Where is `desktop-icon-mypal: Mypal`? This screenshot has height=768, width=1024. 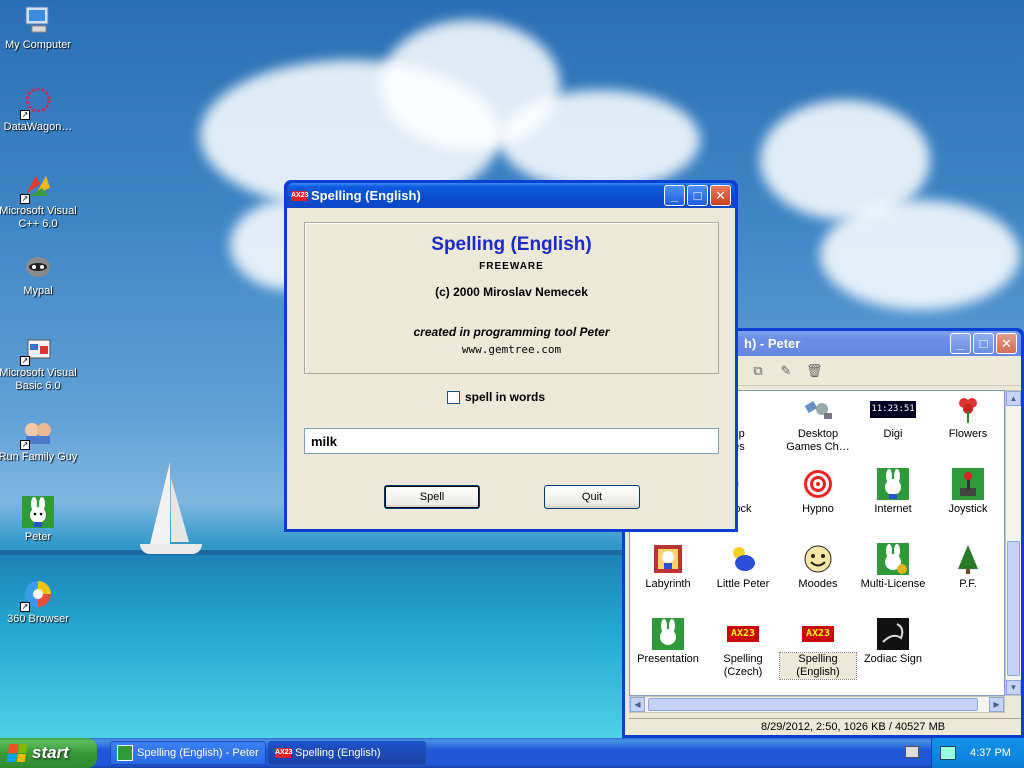 desktop-icon-mypal: Mypal is located at coordinates (39, 274).